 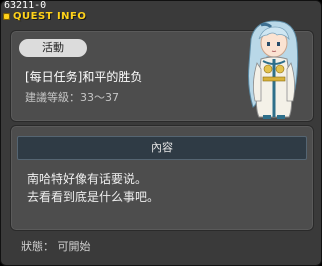 I want to click on title-bullet-icon, so click(x=6, y=16).